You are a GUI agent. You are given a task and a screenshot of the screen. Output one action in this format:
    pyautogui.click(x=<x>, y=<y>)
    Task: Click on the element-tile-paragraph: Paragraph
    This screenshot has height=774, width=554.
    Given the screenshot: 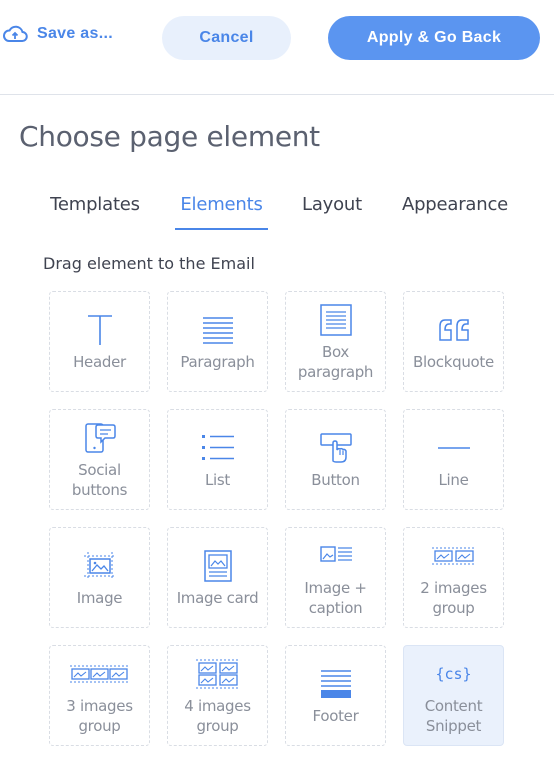 What is the action you would take?
    pyautogui.click(x=217, y=341)
    